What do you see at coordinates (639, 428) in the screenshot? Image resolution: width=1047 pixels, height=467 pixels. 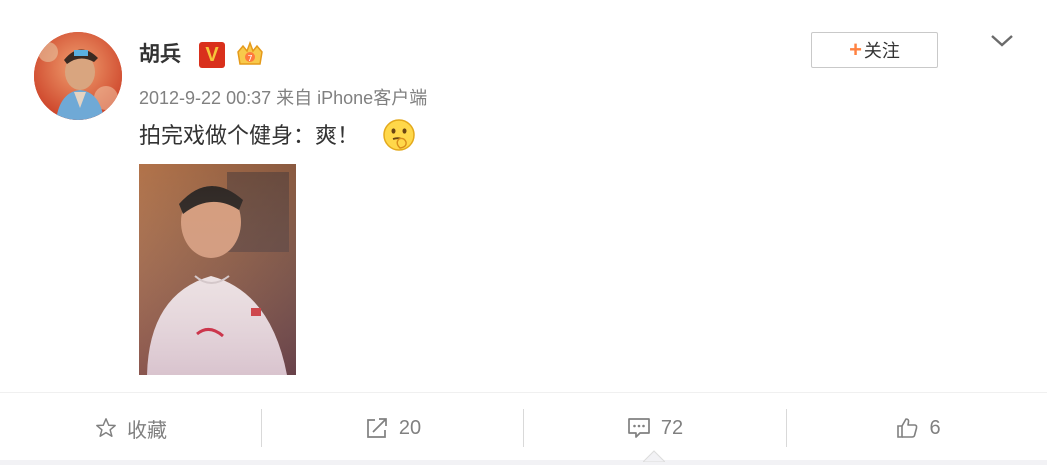 I see `comment-icon` at bounding box center [639, 428].